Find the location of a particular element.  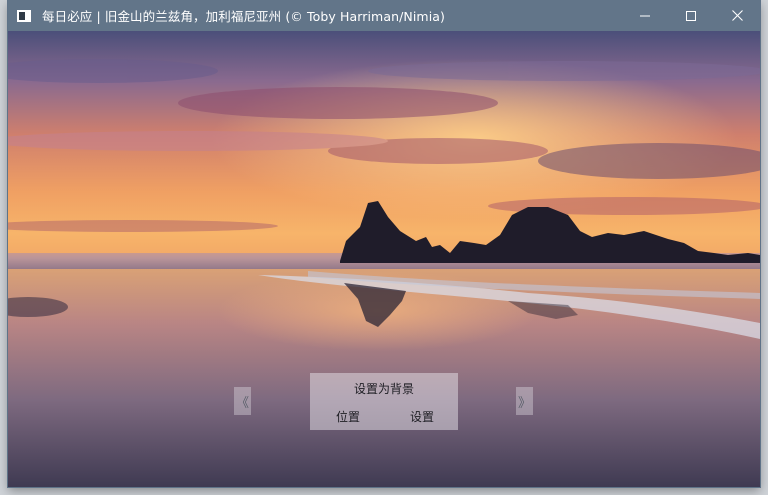

next-label: 》 is located at coordinates (524, 403).